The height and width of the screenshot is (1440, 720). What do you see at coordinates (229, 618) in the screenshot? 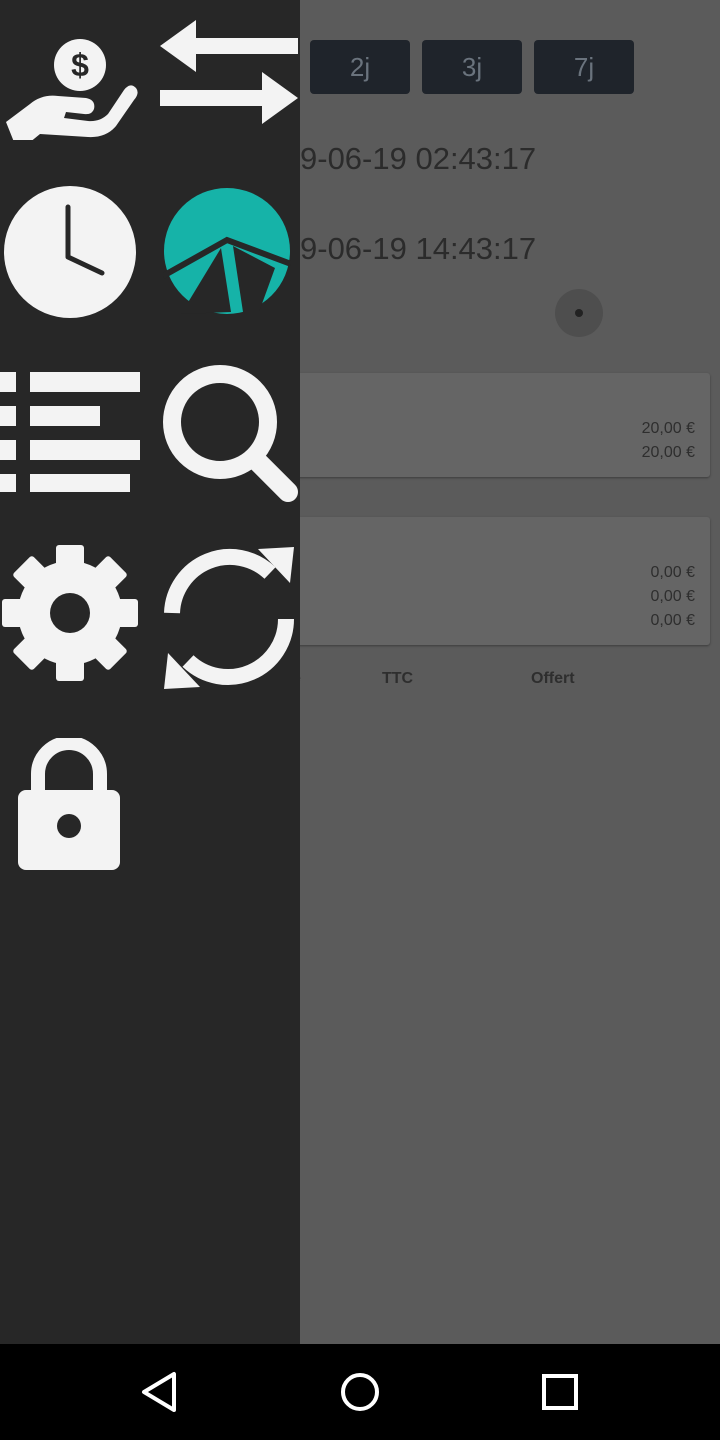
I see `sync-refresh-icon` at bounding box center [229, 618].